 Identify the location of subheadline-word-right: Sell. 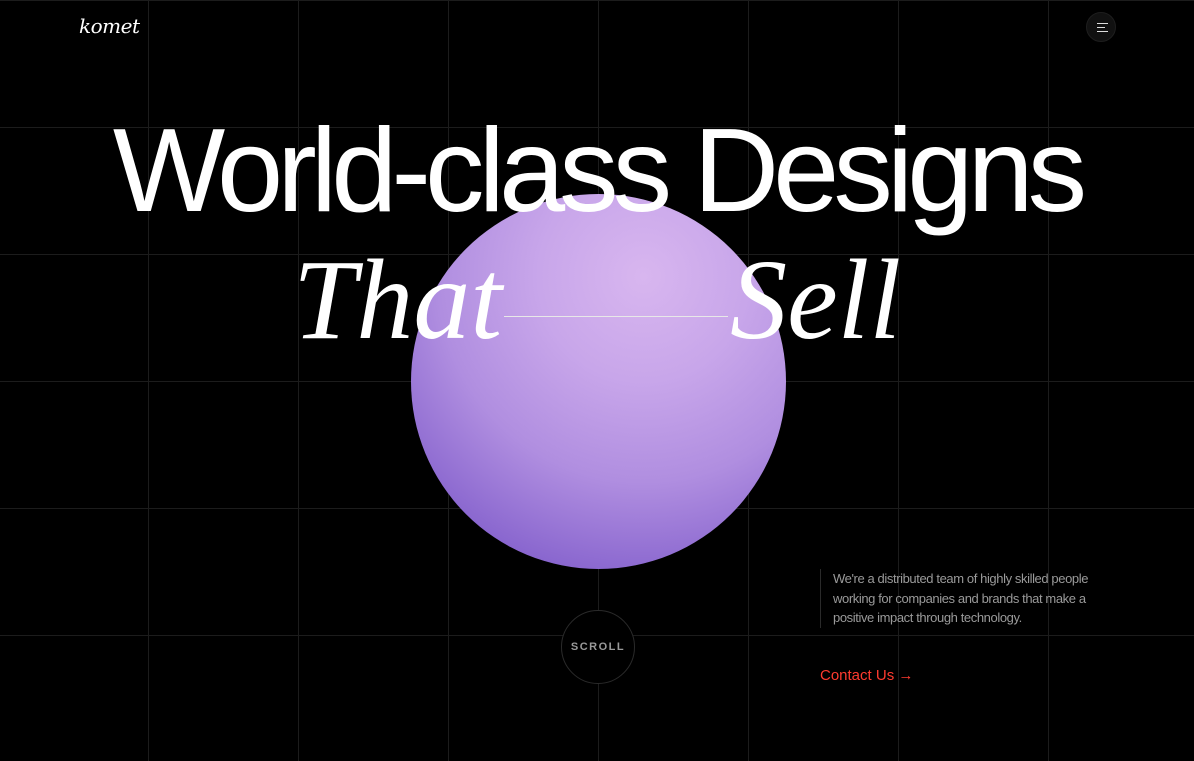
(816, 299).